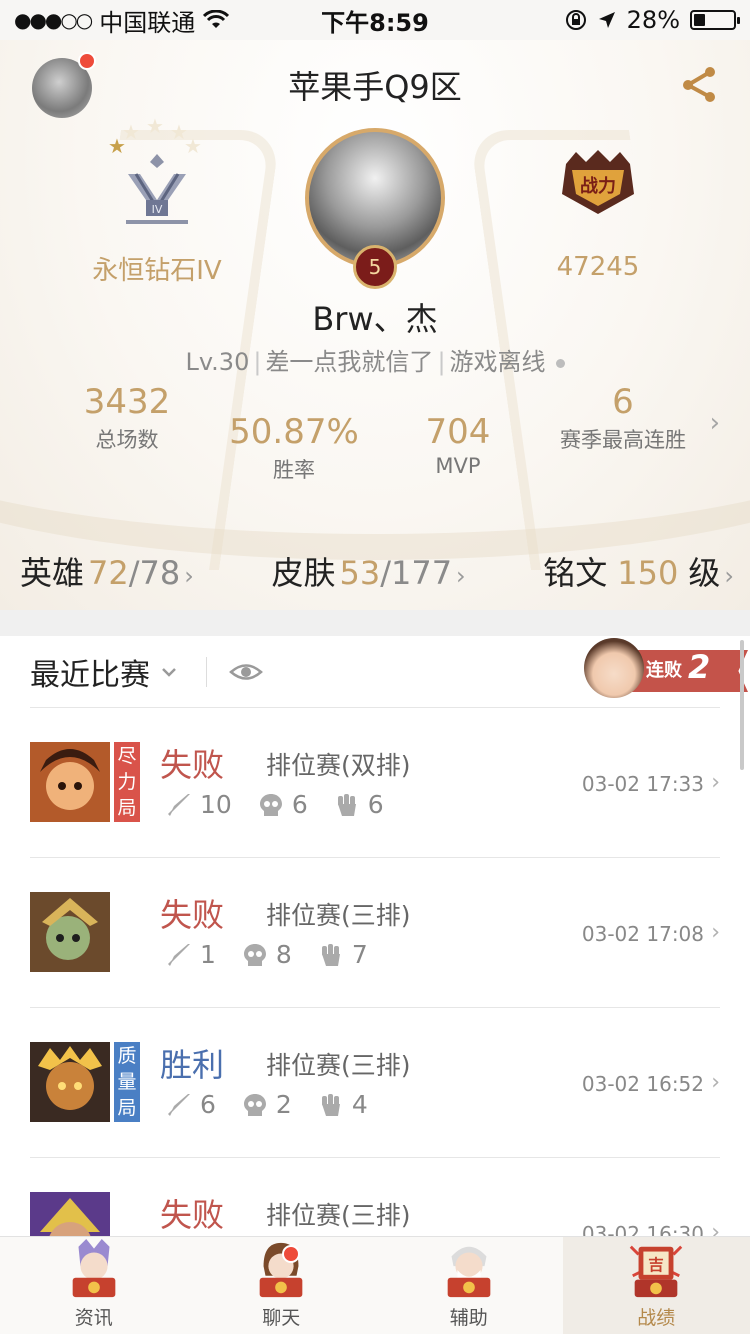 Image resolution: width=750 pixels, height=1334 pixels. I want to click on fist-icon, so click(346, 804).